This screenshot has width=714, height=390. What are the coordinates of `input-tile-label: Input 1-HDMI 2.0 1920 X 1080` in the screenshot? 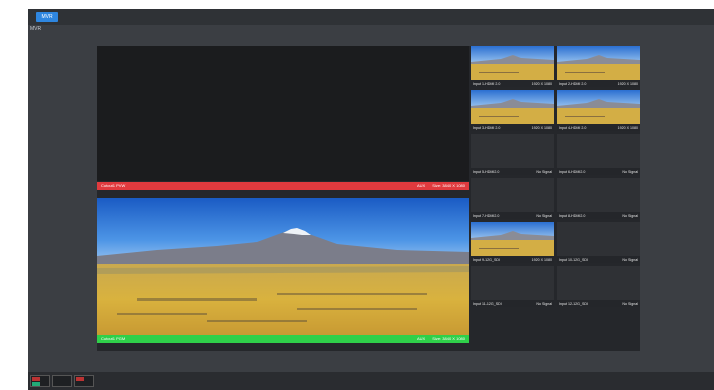 It's located at (512, 83).